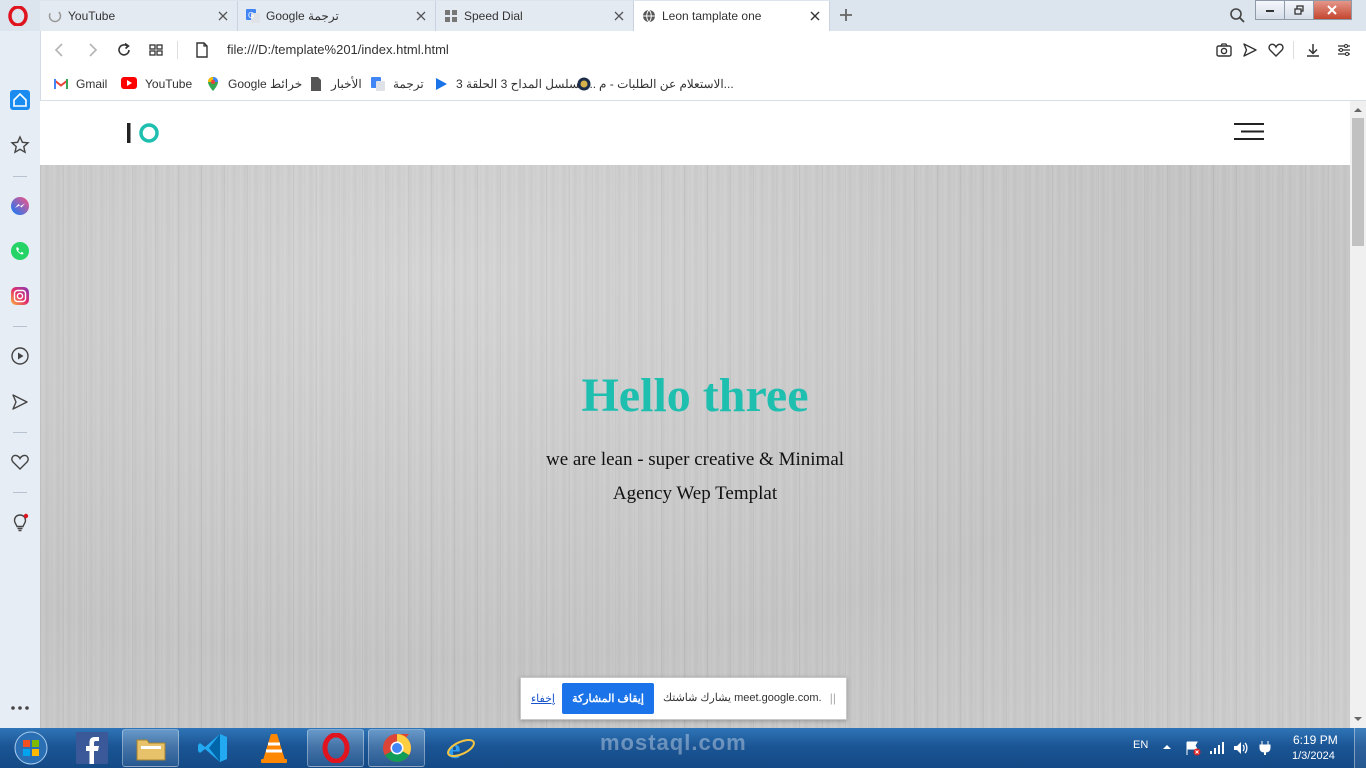  I want to click on youtube-icon, so click(129, 84).